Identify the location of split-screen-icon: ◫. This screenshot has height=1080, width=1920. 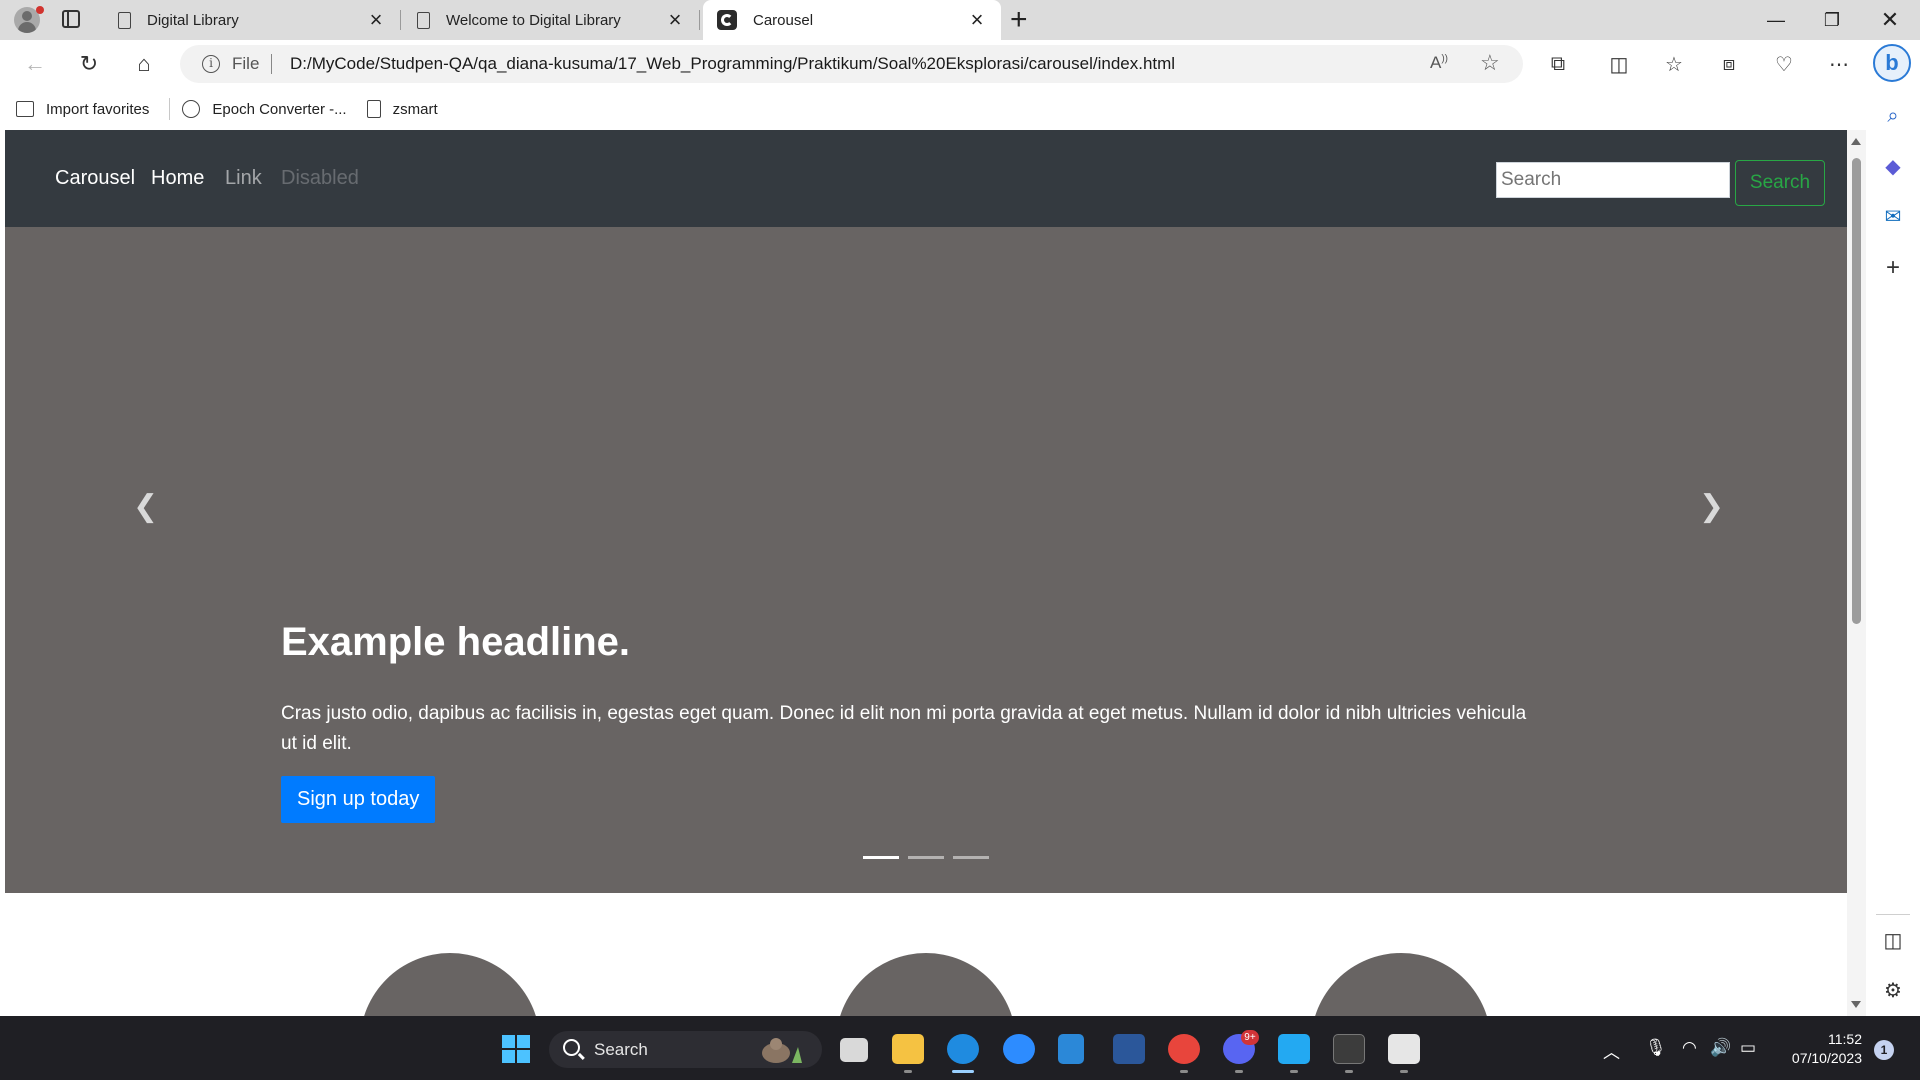
(1619, 64).